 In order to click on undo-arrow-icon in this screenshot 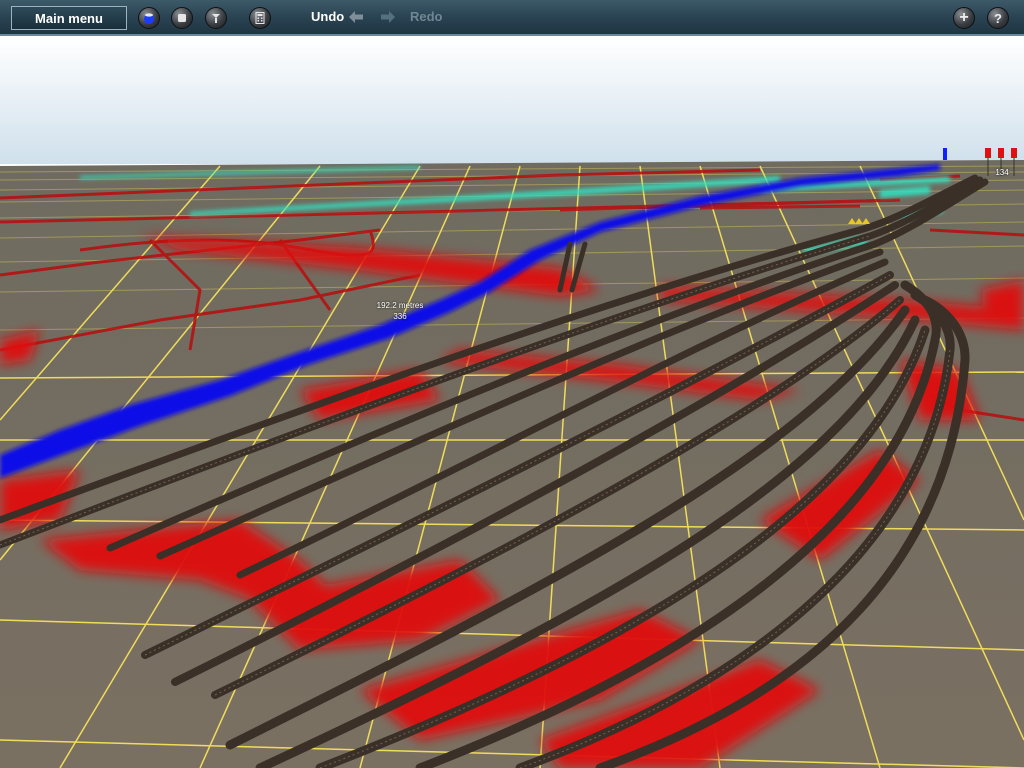, I will do `click(356, 17)`.